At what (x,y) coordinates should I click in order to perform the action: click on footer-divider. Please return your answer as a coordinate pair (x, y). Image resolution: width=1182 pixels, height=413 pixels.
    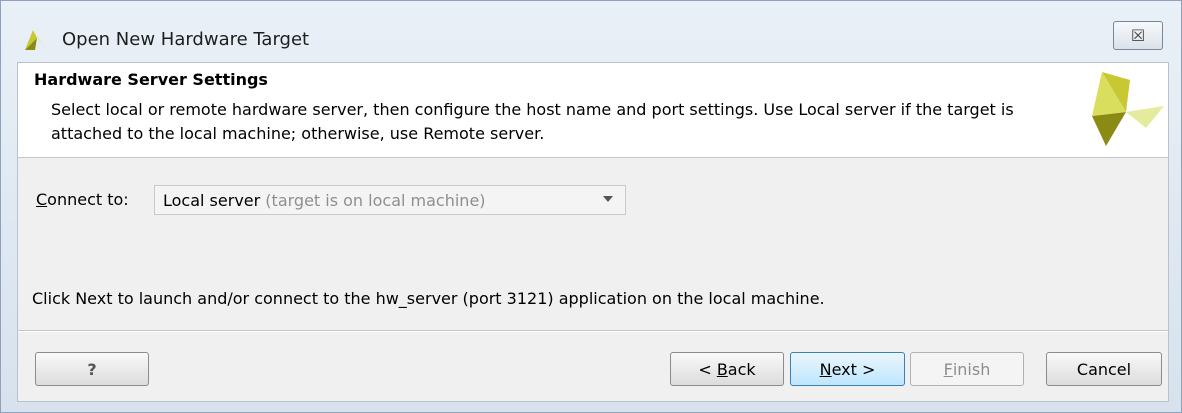
    Looking at the image, I should click on (593, 331).